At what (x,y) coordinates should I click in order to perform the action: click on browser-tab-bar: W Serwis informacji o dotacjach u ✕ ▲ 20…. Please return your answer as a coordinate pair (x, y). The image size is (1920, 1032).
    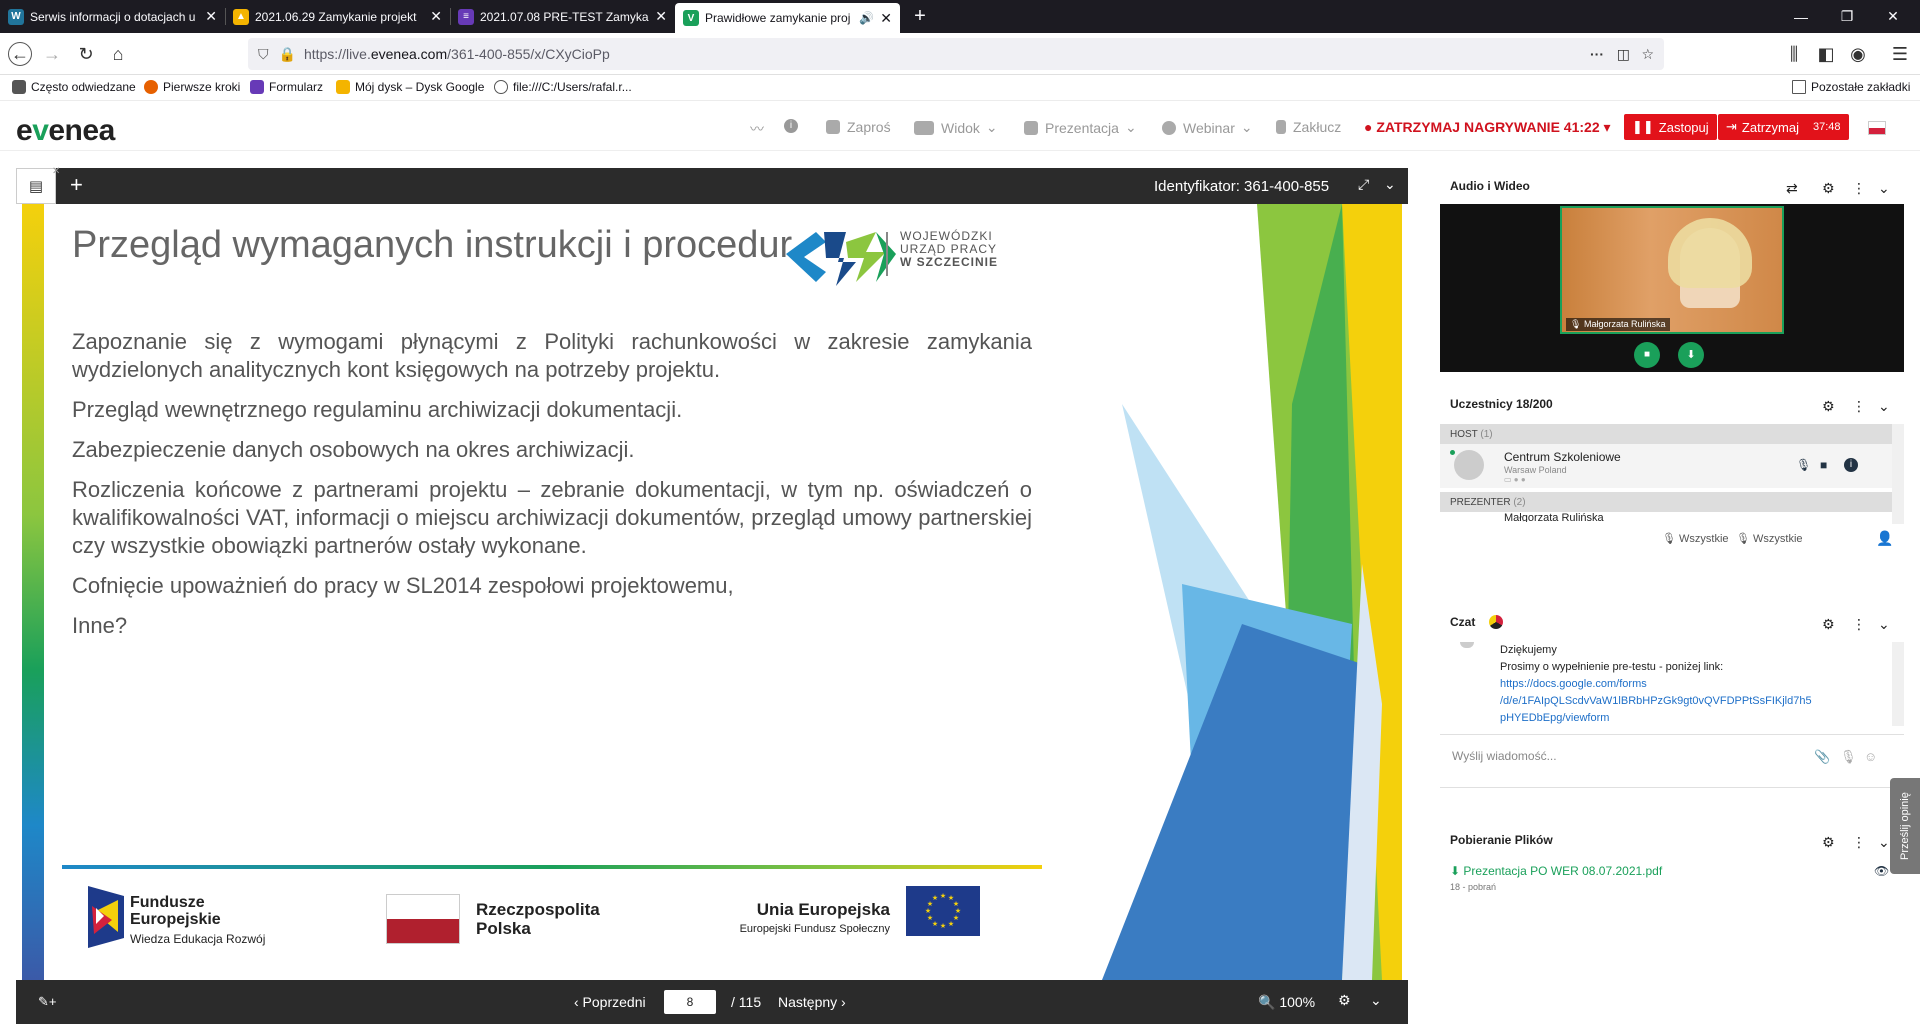
    Looking at the image, I should click on (960, 16).